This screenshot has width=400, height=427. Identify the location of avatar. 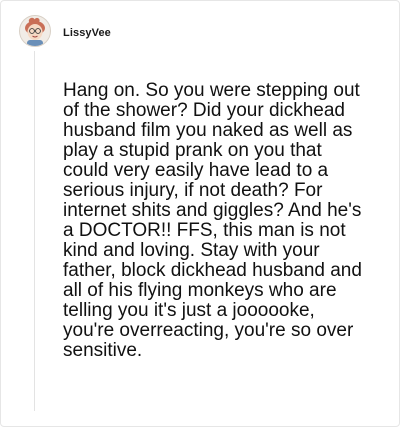
(35, 31).